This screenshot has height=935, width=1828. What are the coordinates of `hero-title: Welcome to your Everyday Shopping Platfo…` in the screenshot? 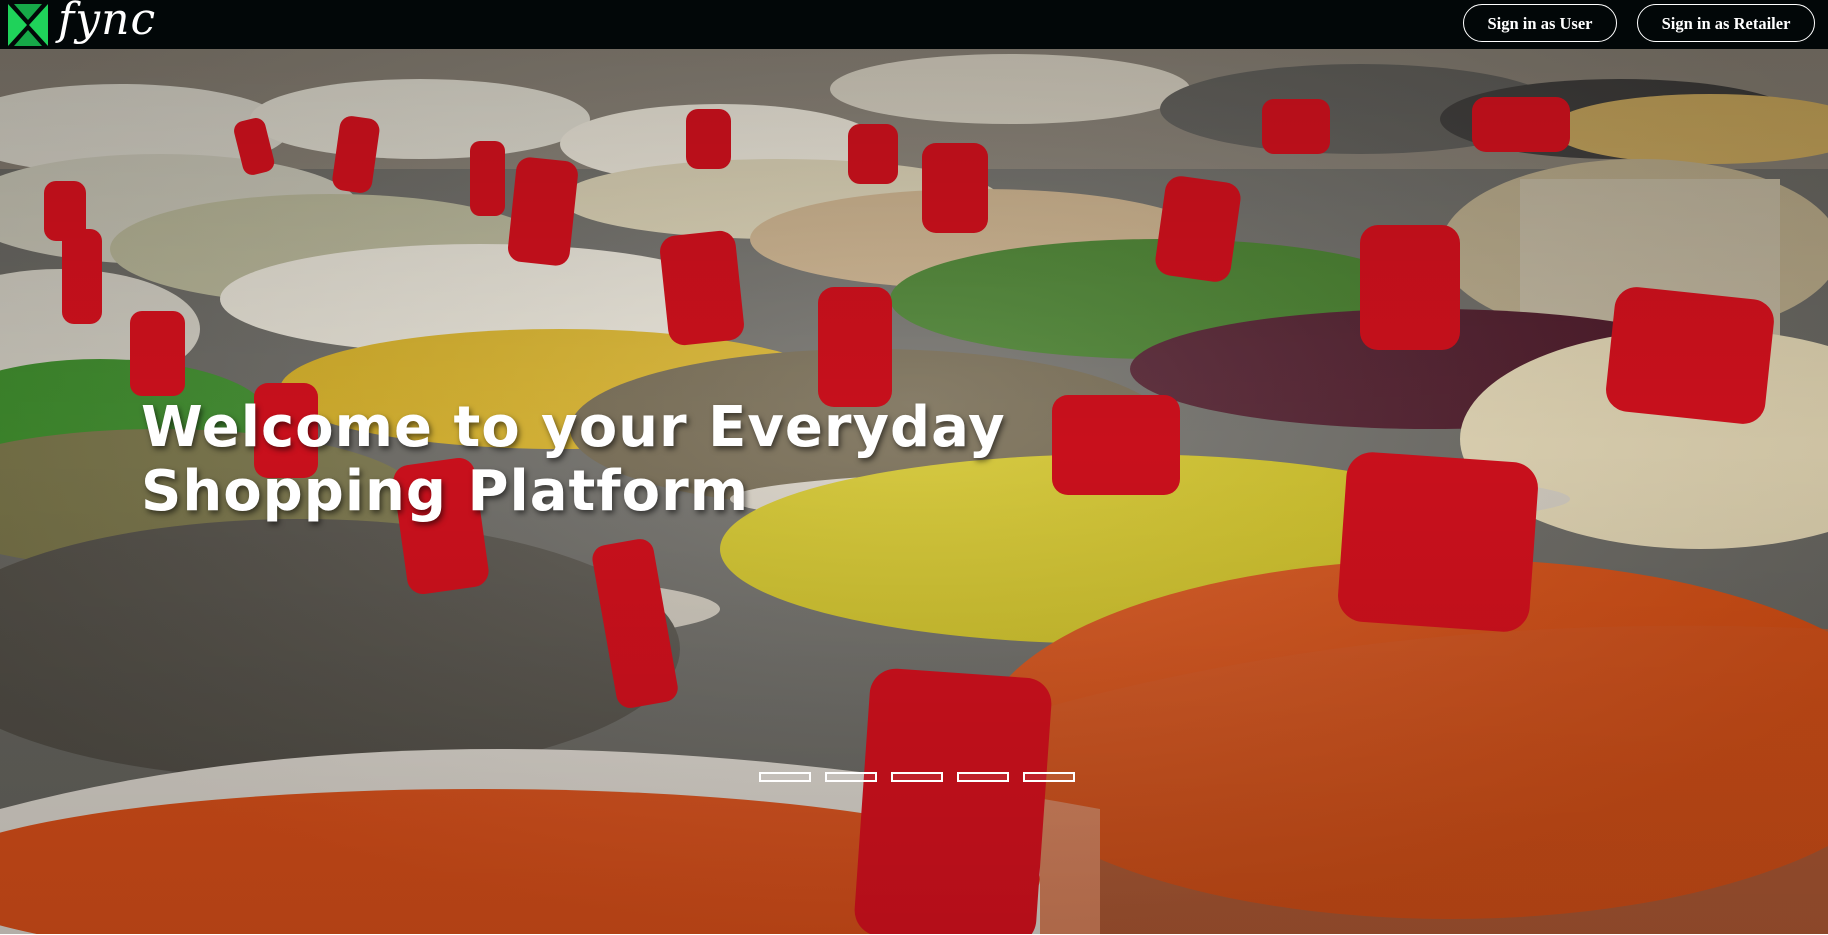 It's located at (641, 460).